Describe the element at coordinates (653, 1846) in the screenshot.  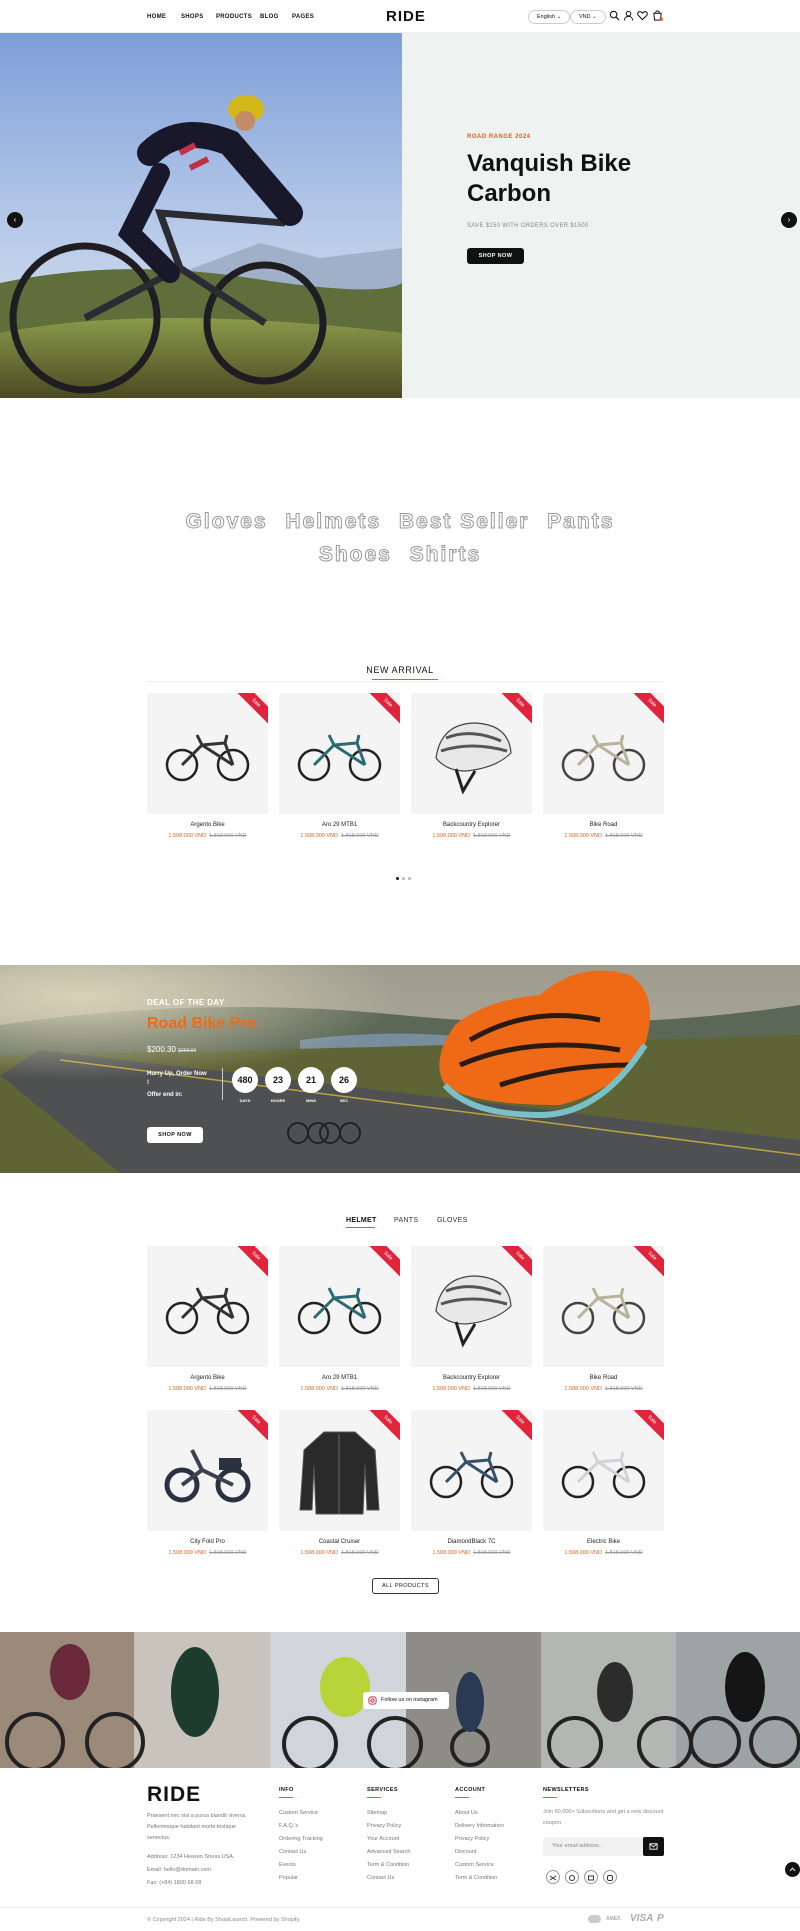
I see `newsletter-submit-button` at that location.